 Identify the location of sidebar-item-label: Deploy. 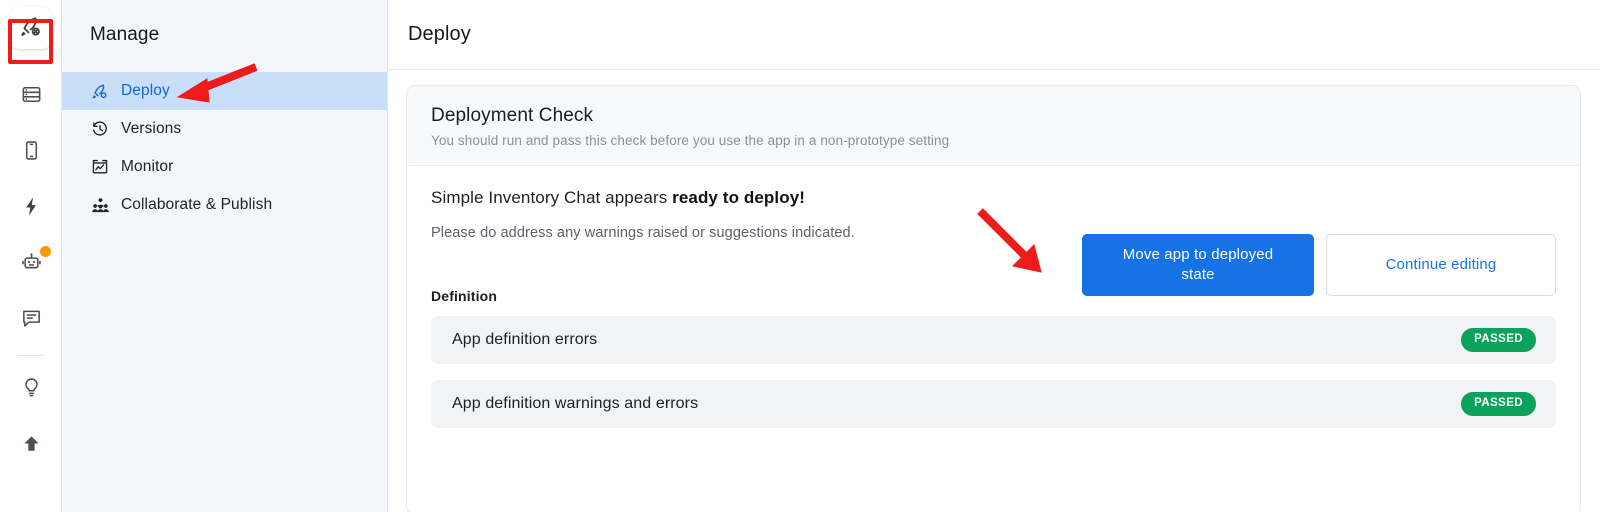
(145, 90).